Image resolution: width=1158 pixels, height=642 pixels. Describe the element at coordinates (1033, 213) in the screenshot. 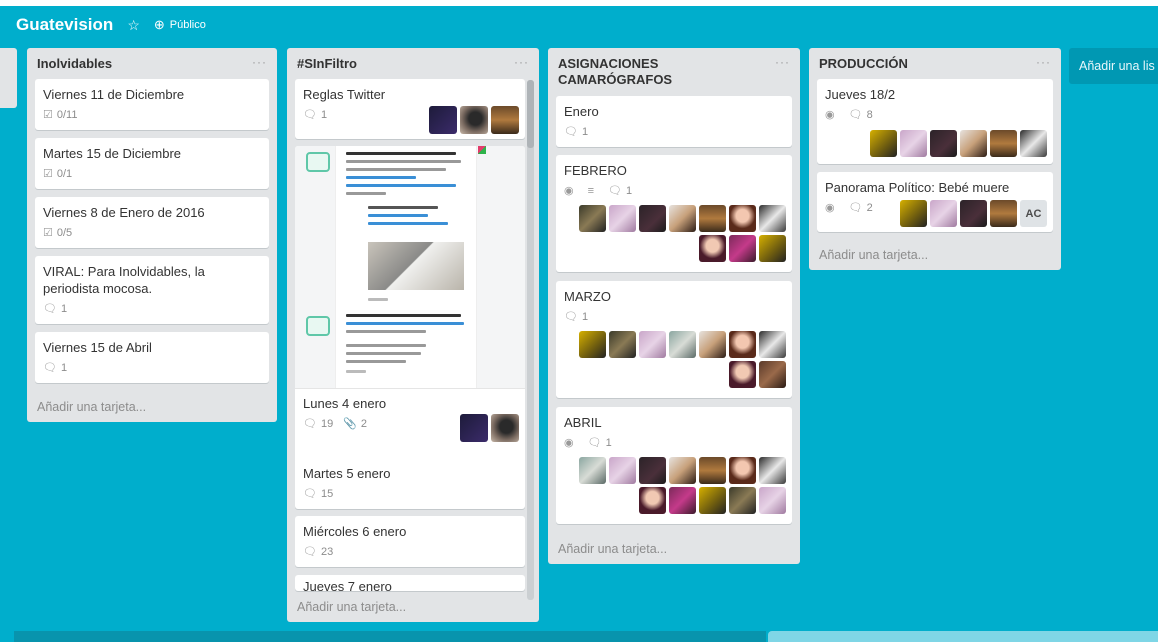

I see `member-initials-avatar: AC` at that location.